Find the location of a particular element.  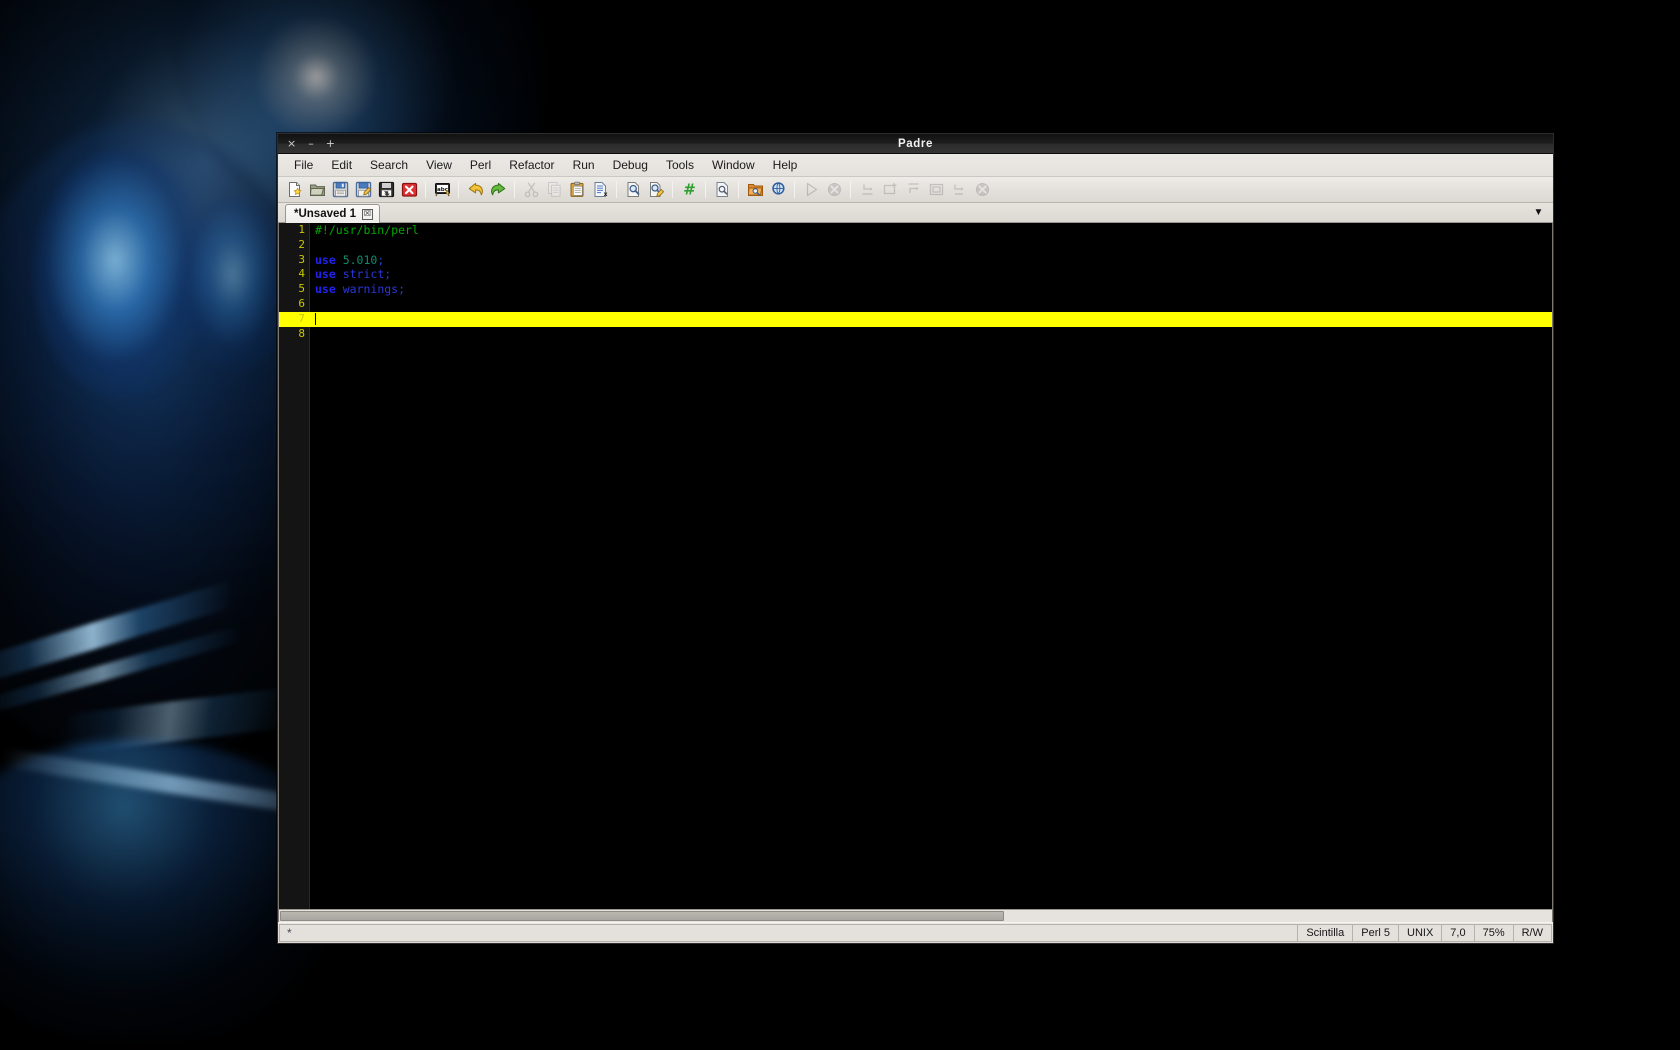

status-message-text: * is located at coordinates (289, 933).